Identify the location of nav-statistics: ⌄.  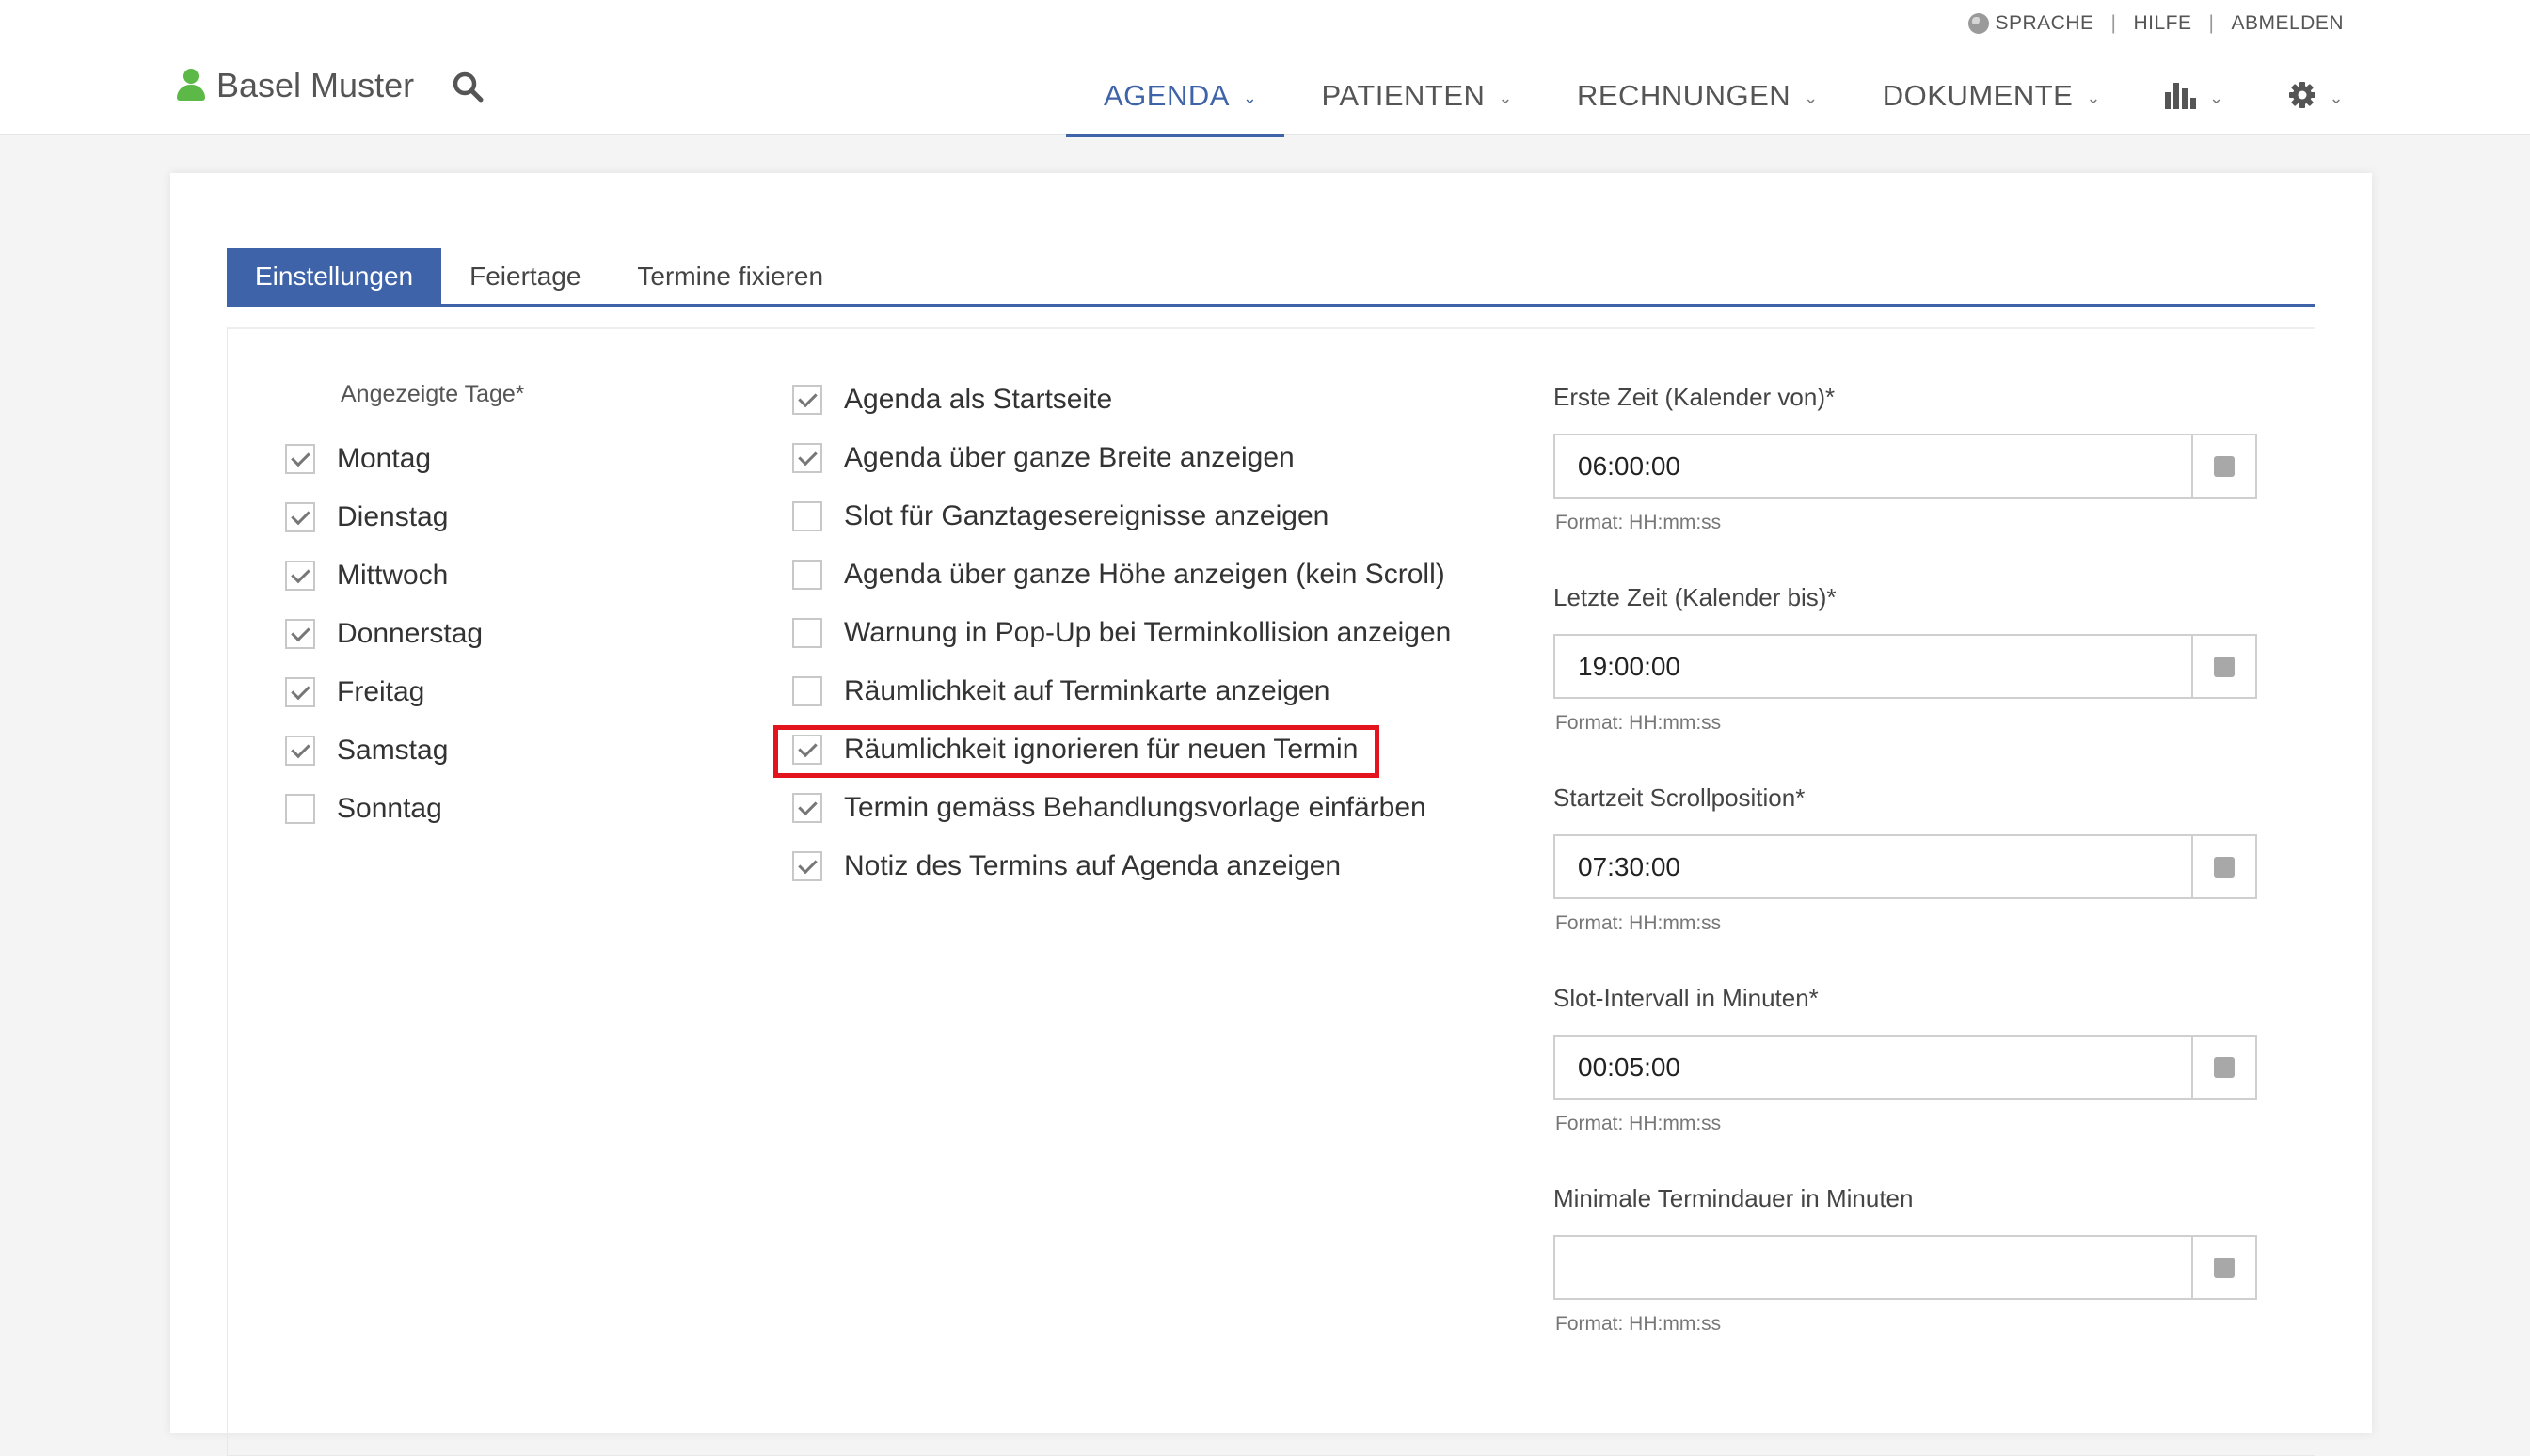
(2189, 100).